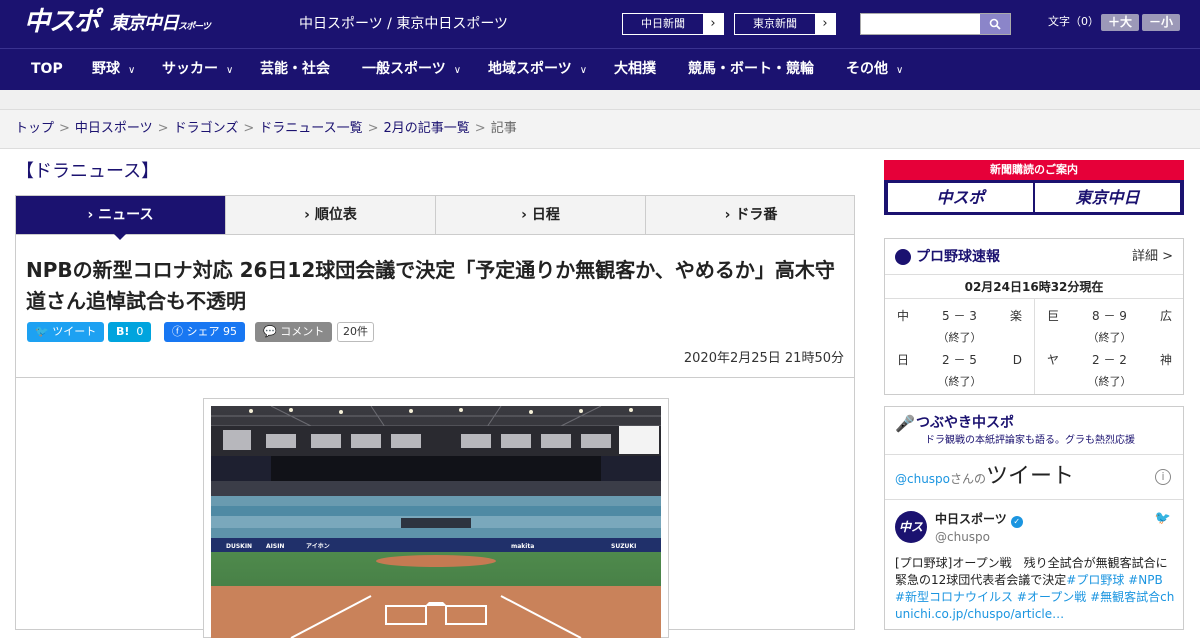 This screenshot has height=638, width=1200. Describe the element at coordinates (903, 316) in the screenshot. I see `team-home: 中` at that location.